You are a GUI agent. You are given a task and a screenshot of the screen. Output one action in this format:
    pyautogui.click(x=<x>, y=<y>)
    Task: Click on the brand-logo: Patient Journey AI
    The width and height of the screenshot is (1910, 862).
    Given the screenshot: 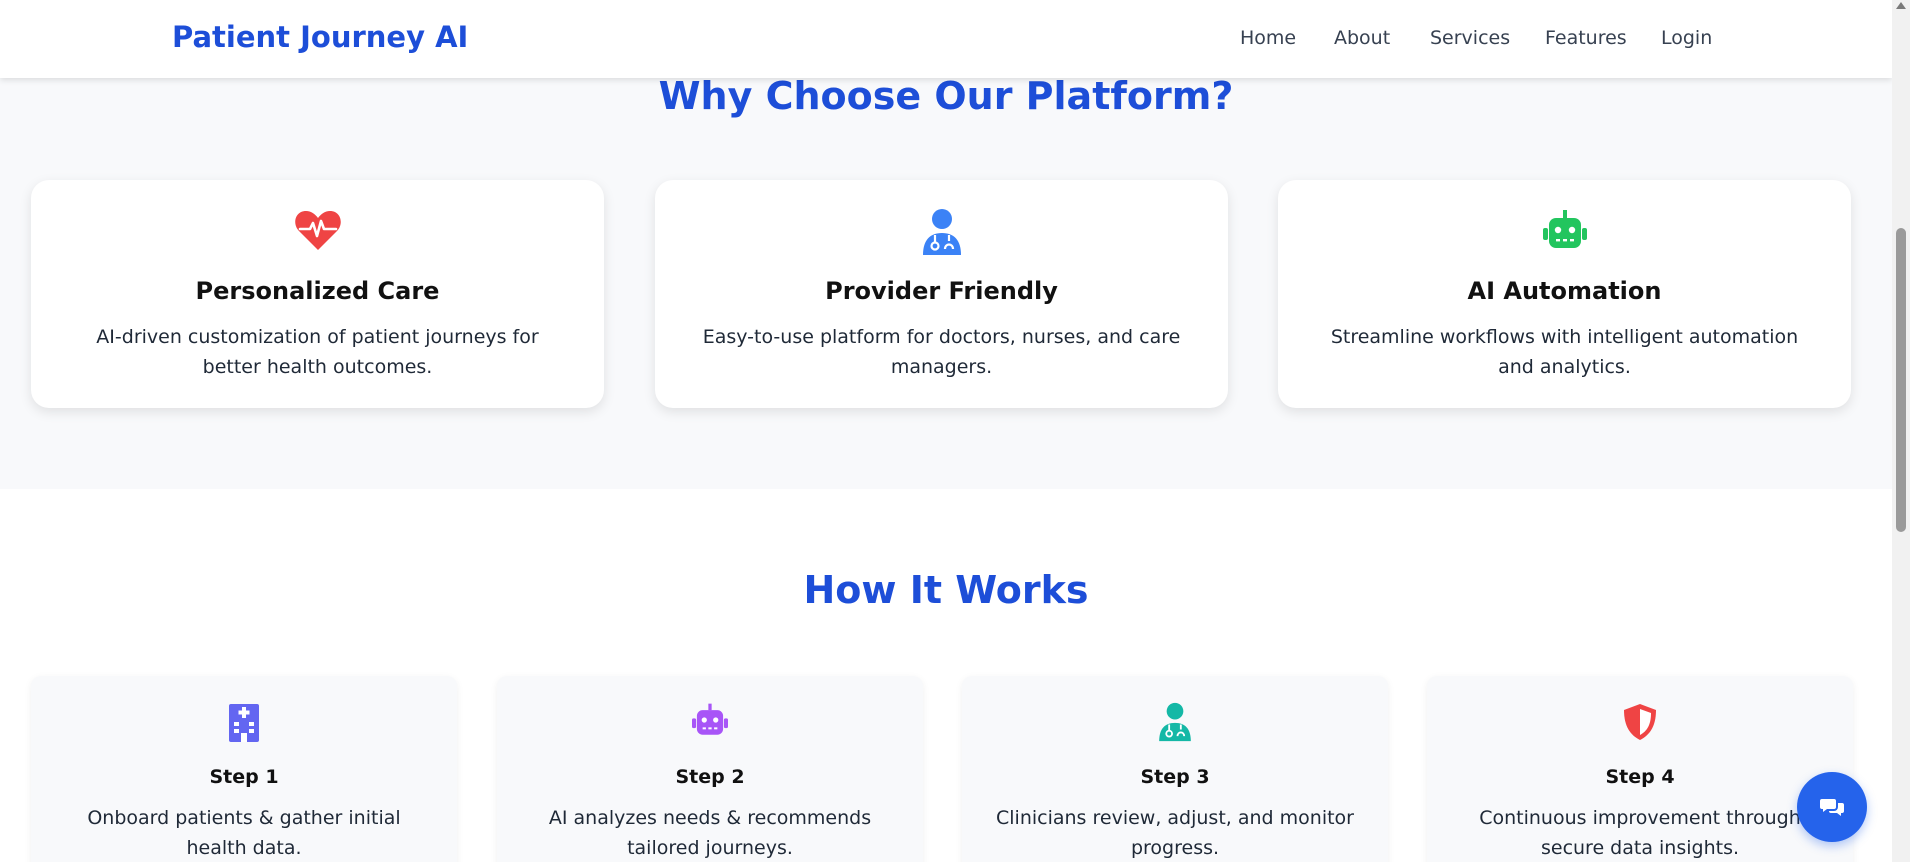 What is the action you would take?
    pyautogui.click(x=320, y=37)
    